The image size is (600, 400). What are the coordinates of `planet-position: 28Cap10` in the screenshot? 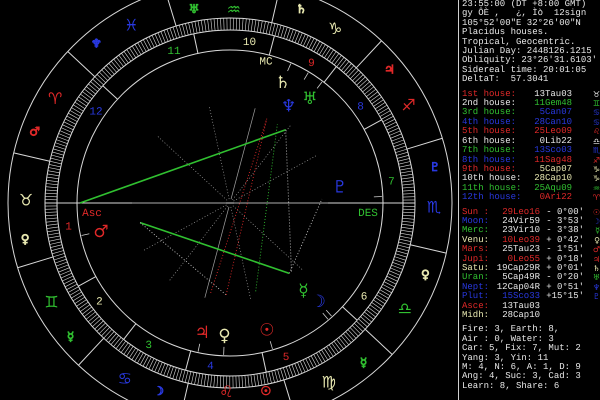 It's located at (520, 315).